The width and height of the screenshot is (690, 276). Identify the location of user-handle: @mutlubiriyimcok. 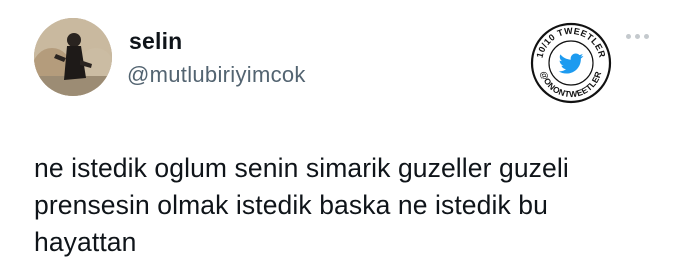
(216, 75).